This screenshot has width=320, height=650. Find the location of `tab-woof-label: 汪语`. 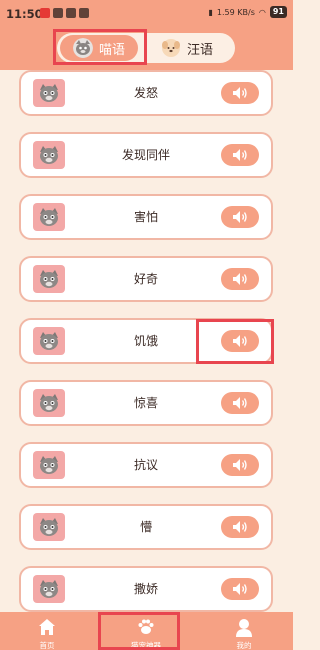

tab-woof-label: 汪语 is located at coordinates (200, 50).